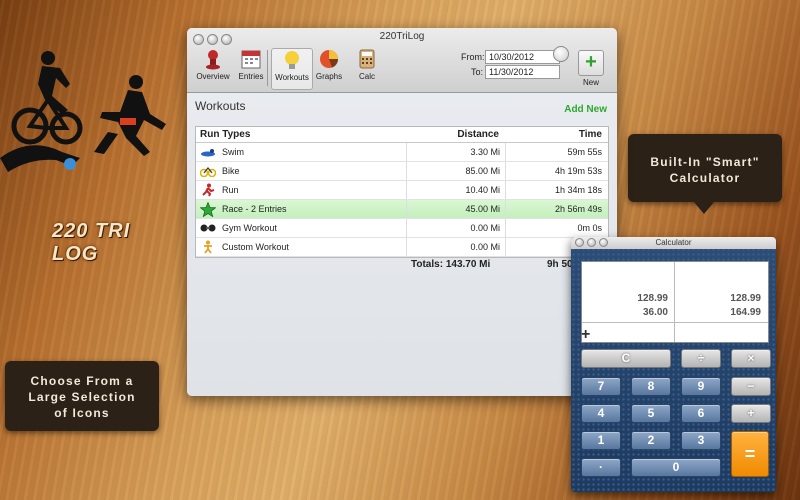  What do you see at coordinates (578, 171) in the screenshot?
I see `row-time: 4h 19m 53s` at bounding box center [578, 171].